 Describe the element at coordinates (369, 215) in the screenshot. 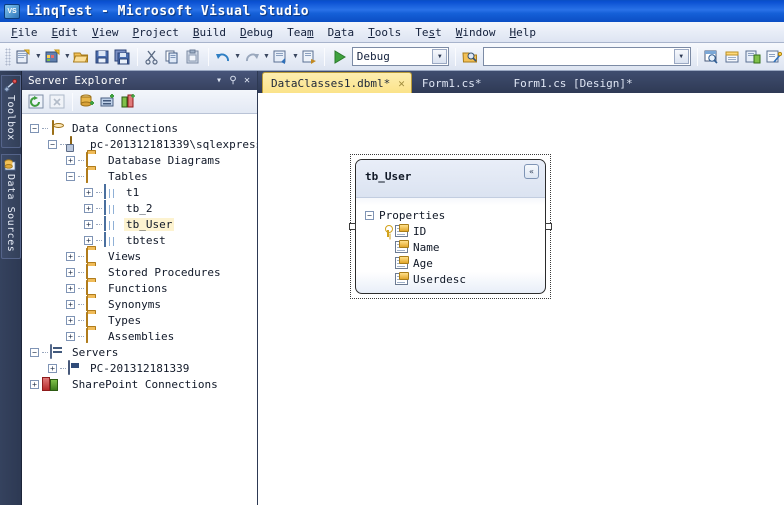

I see `properties-expander-icon: −` at that location.